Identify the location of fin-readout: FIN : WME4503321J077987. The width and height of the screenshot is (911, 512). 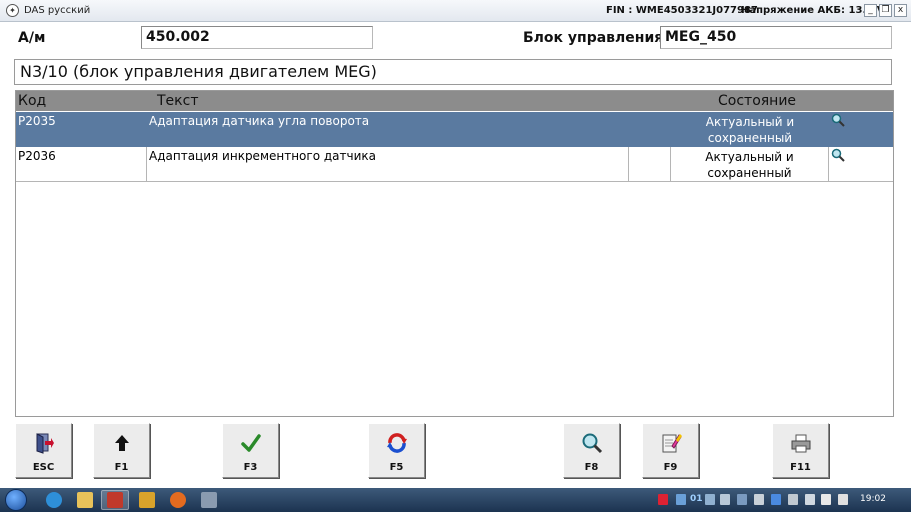
(682, 10).